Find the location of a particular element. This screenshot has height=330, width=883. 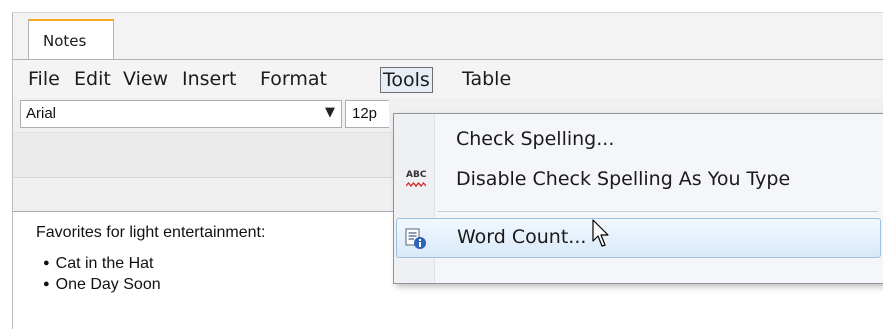

chevron-down-icon: ▼ is located at coordinates (330, 112).